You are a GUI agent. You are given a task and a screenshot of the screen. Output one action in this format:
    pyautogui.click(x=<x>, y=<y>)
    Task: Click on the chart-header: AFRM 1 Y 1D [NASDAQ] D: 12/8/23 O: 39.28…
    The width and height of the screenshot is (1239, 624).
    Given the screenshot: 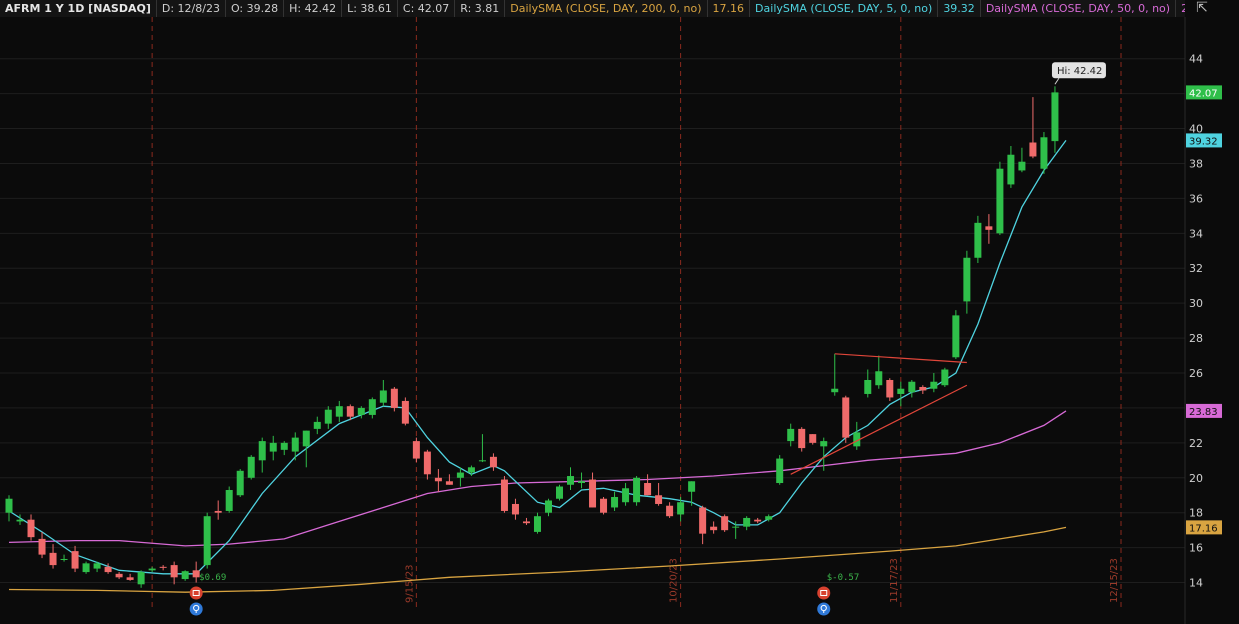 What is the action you would take?
    pyautogui.click(x=592, y=9)
    